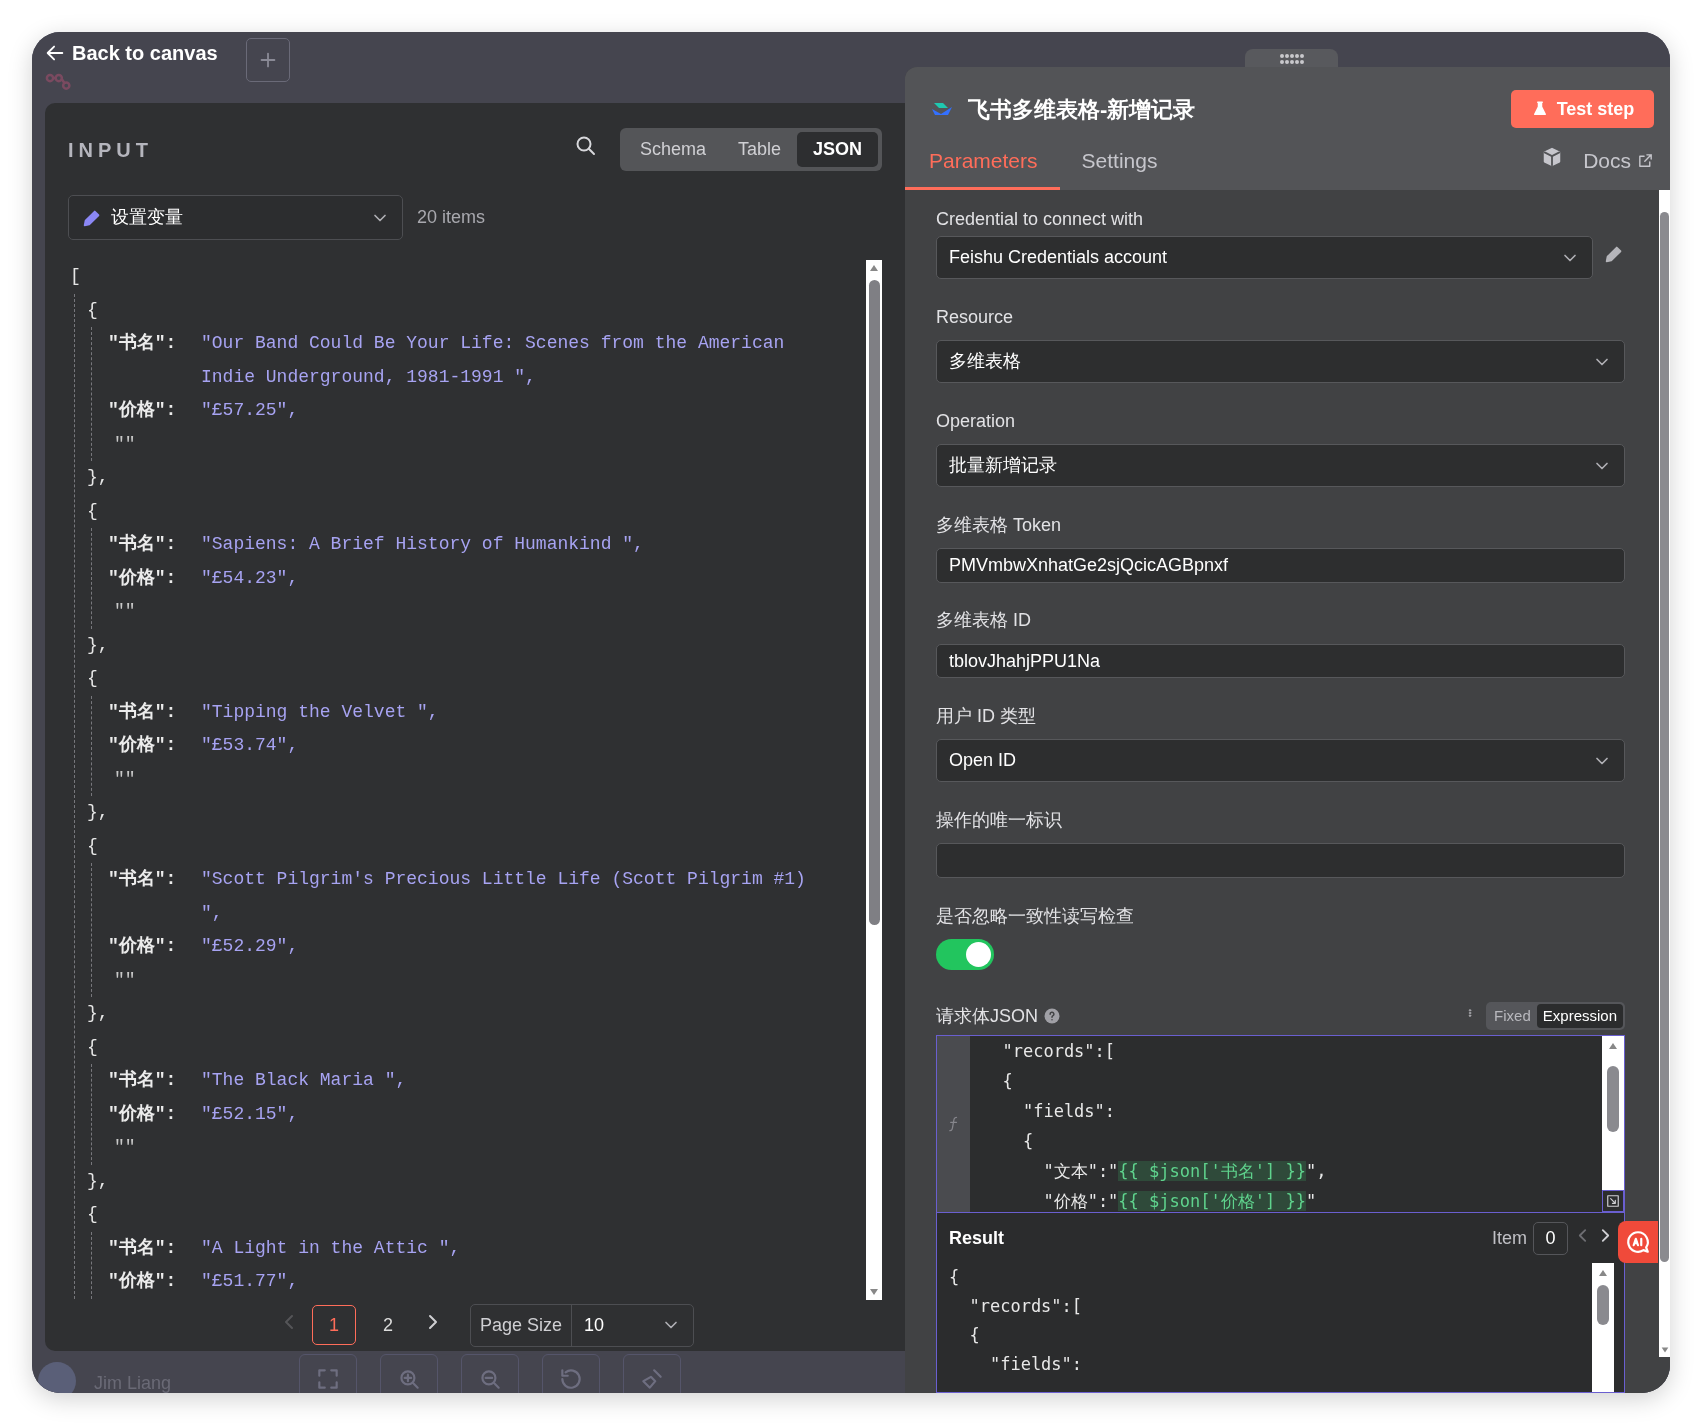 Image resolution: width=1702 pixels, height=1425 pixels. What do you see at coordinates (320, 712) in the screenshot?
I see `json-value: "Tipping the Velvet ",` at bounding box center [320, 712].